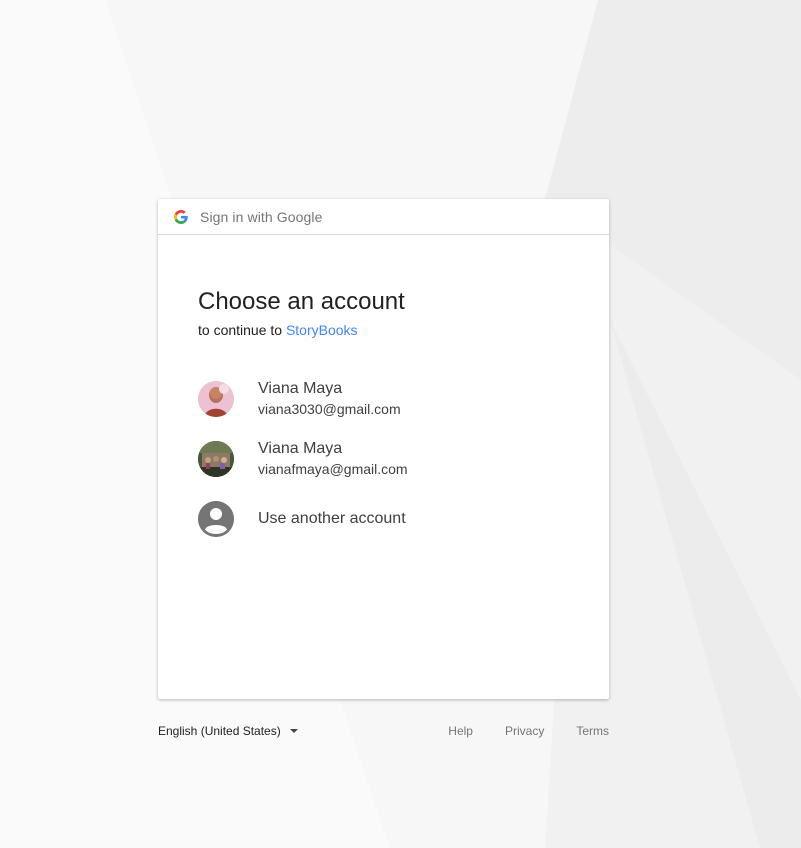  Describe the element at coordinates (524, 731) in the screenshot. I see `privacy-link: Privacy` at that location.